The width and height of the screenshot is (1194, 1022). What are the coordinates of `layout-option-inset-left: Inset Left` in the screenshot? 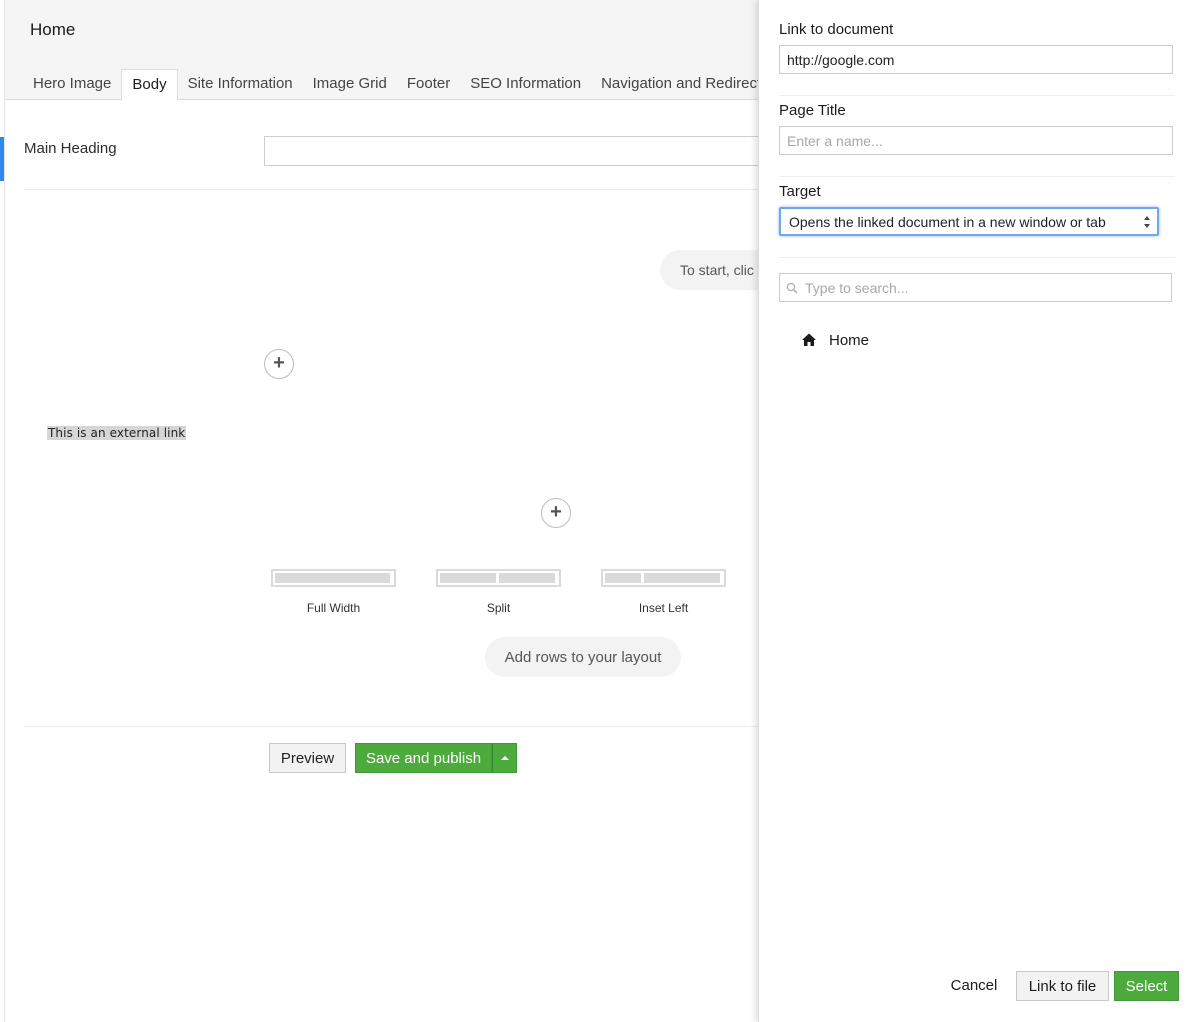 It's located at (663, 592).